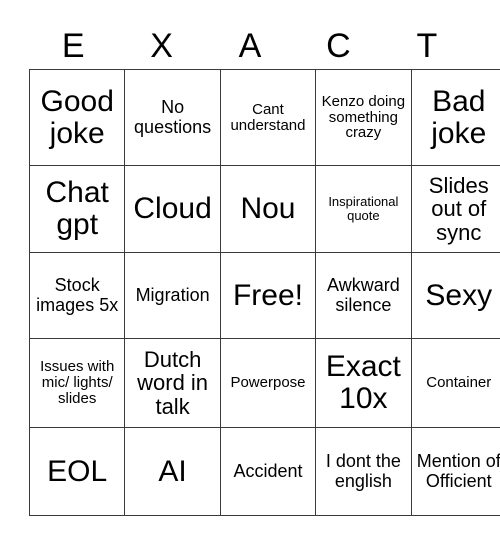 This screenshot has height=544, width=500. Describe the element at coordinates (427, 45) in the screenshot. I see `bingo-header-letter-5: T` at that location.